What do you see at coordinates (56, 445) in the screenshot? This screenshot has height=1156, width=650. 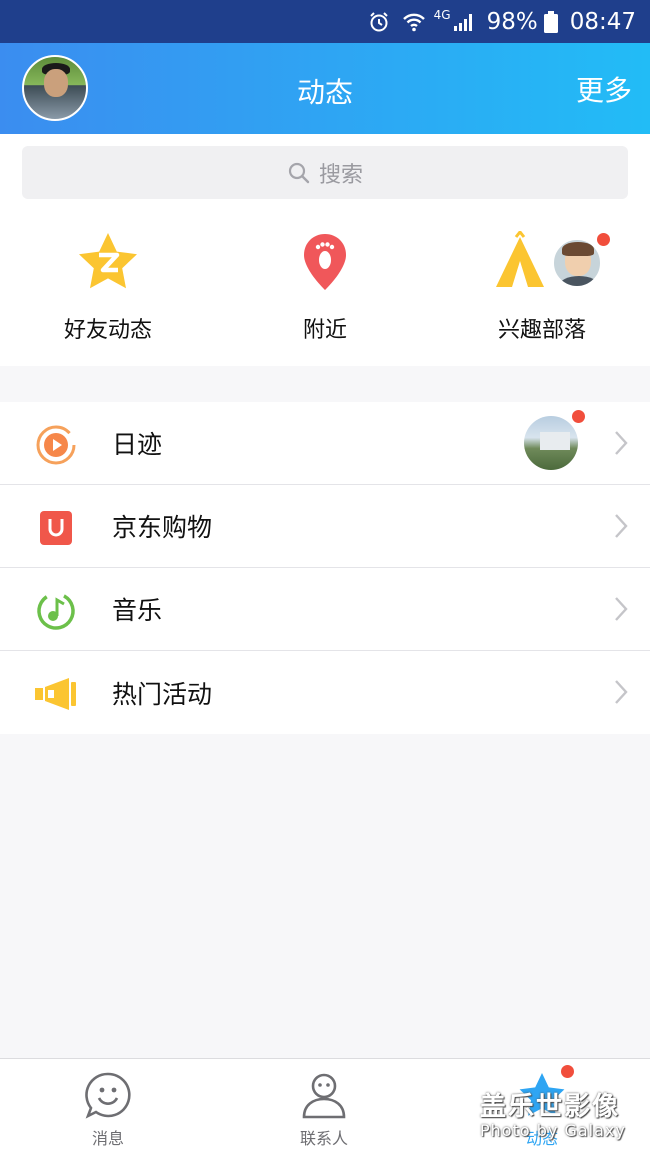 I see `play-circle-icon` at bounding box center [56, 445].